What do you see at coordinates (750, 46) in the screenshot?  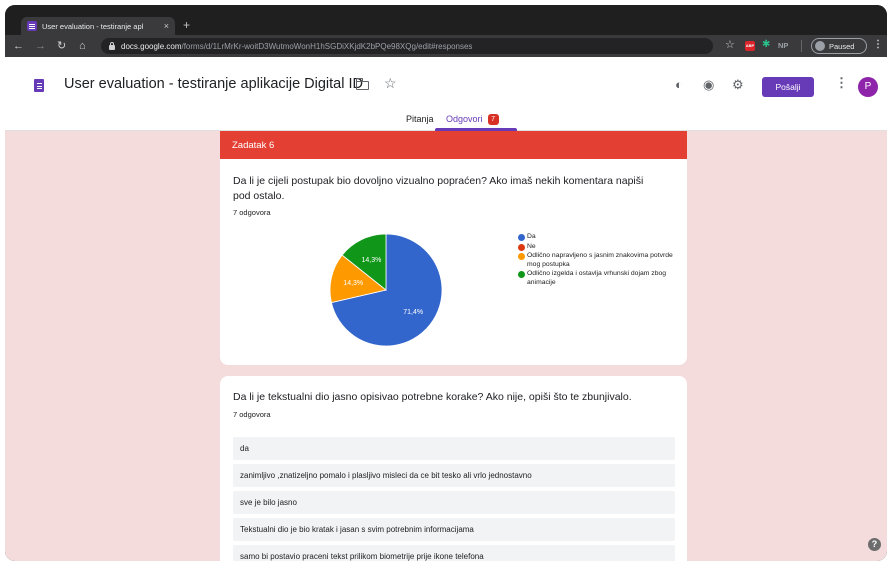 I see `adblock-extension-icon: ABP` at bounding box center [750, 46].